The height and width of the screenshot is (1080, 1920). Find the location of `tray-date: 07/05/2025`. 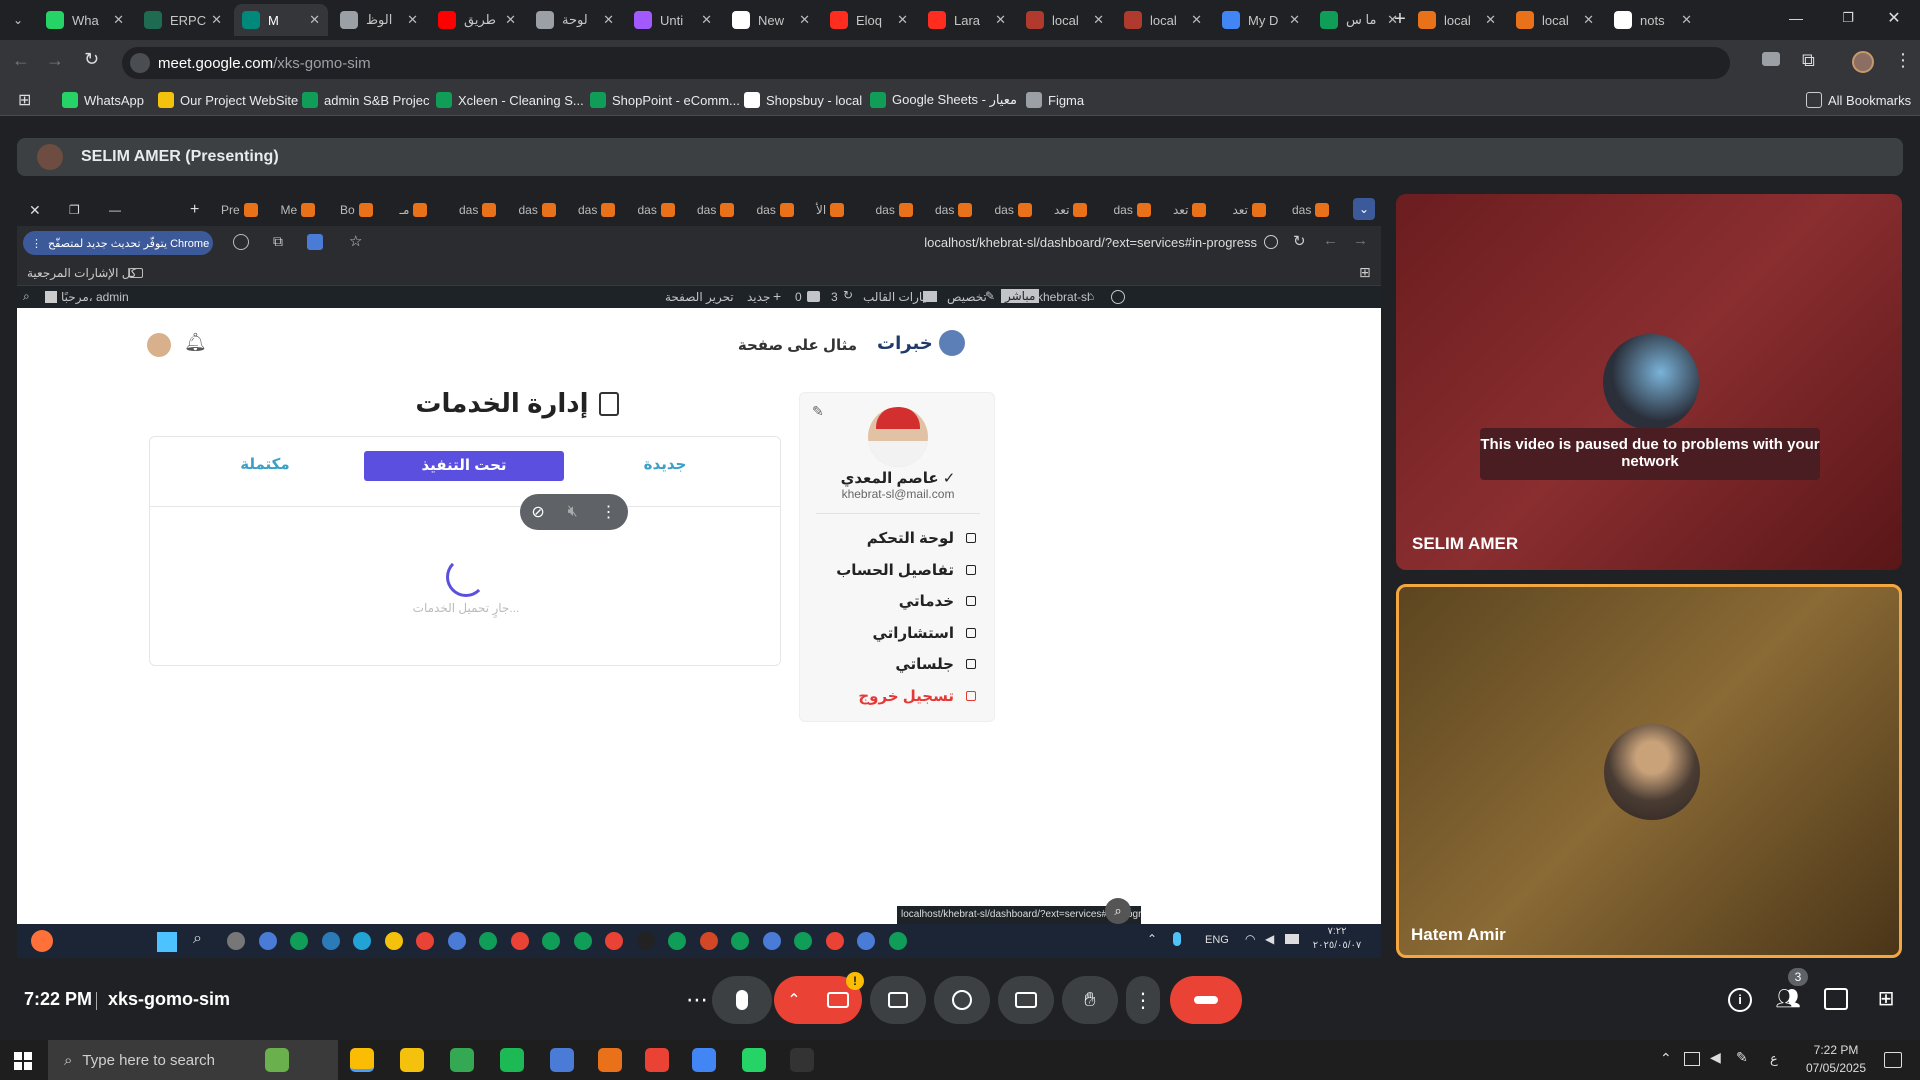

tray-date: 07/05/2025 is located at coordinates (1836, 1068).